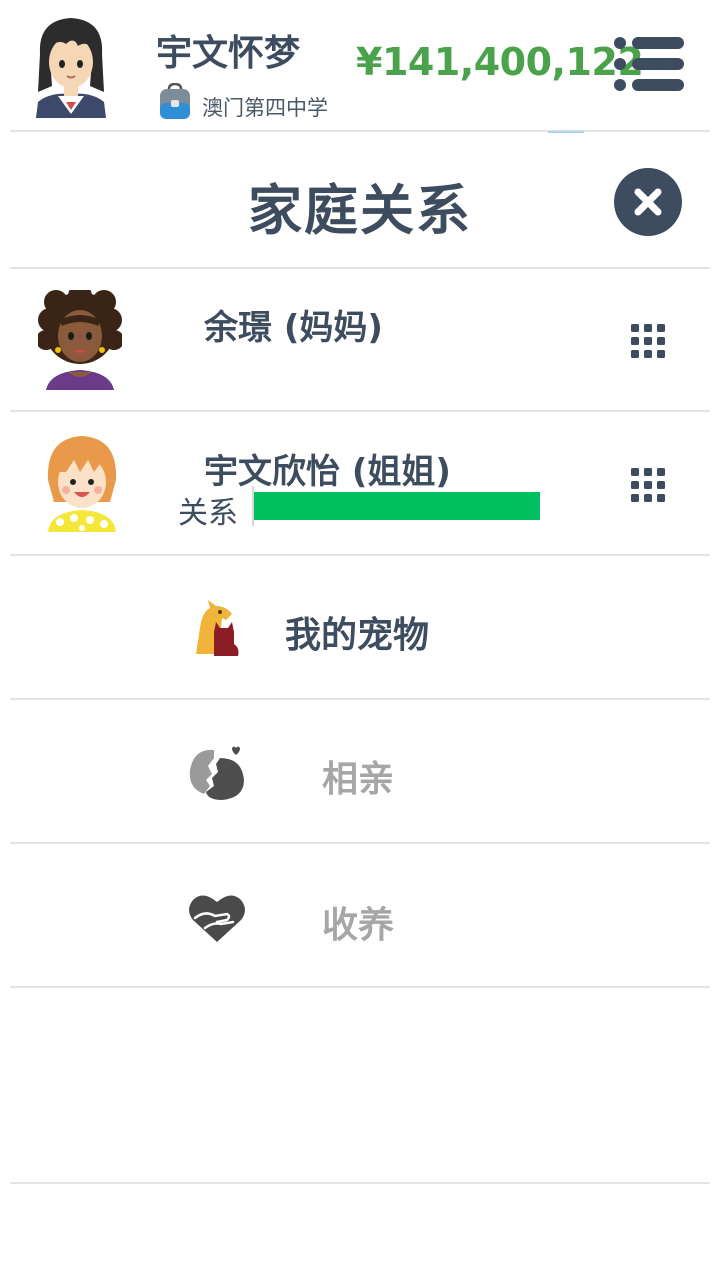 This screenshot has width=720, height=1280. What do you see at coordinates (175, 101) in the screenshot?
I see `school-bag-icon` at bounding box center [175, 101].